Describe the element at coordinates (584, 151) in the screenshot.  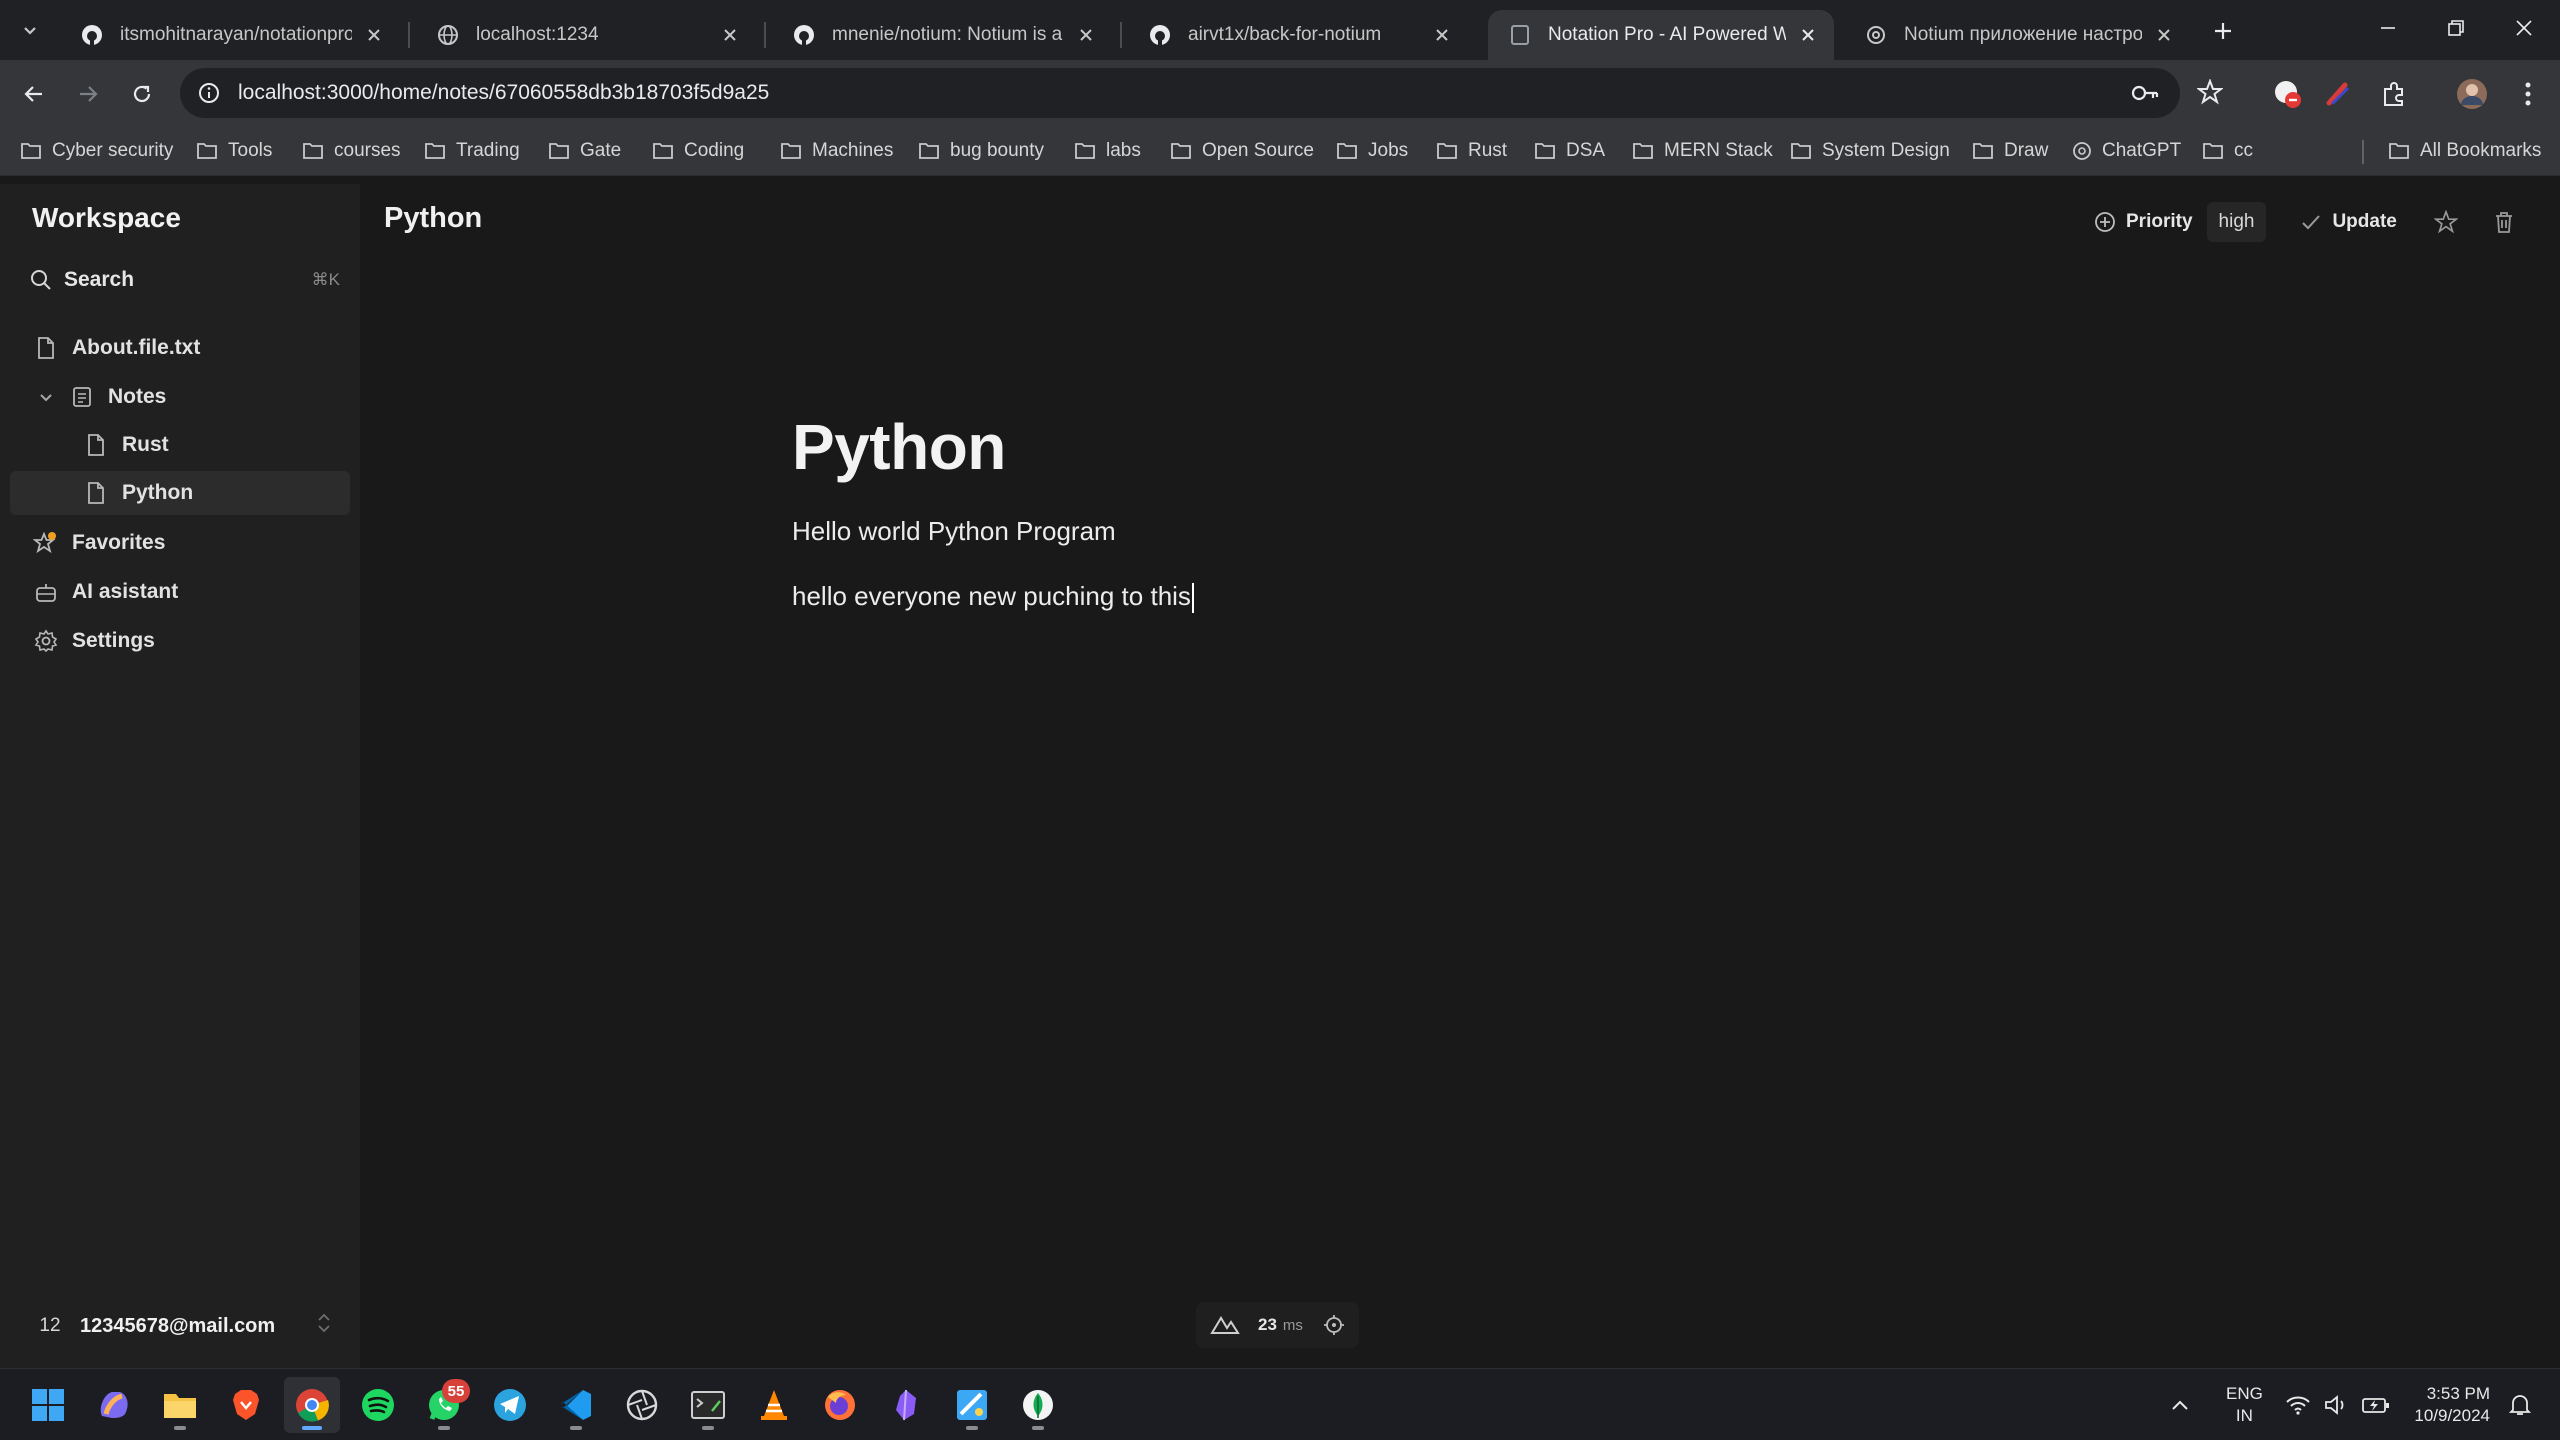
I see `bookmark-gate: Gate` at that location.